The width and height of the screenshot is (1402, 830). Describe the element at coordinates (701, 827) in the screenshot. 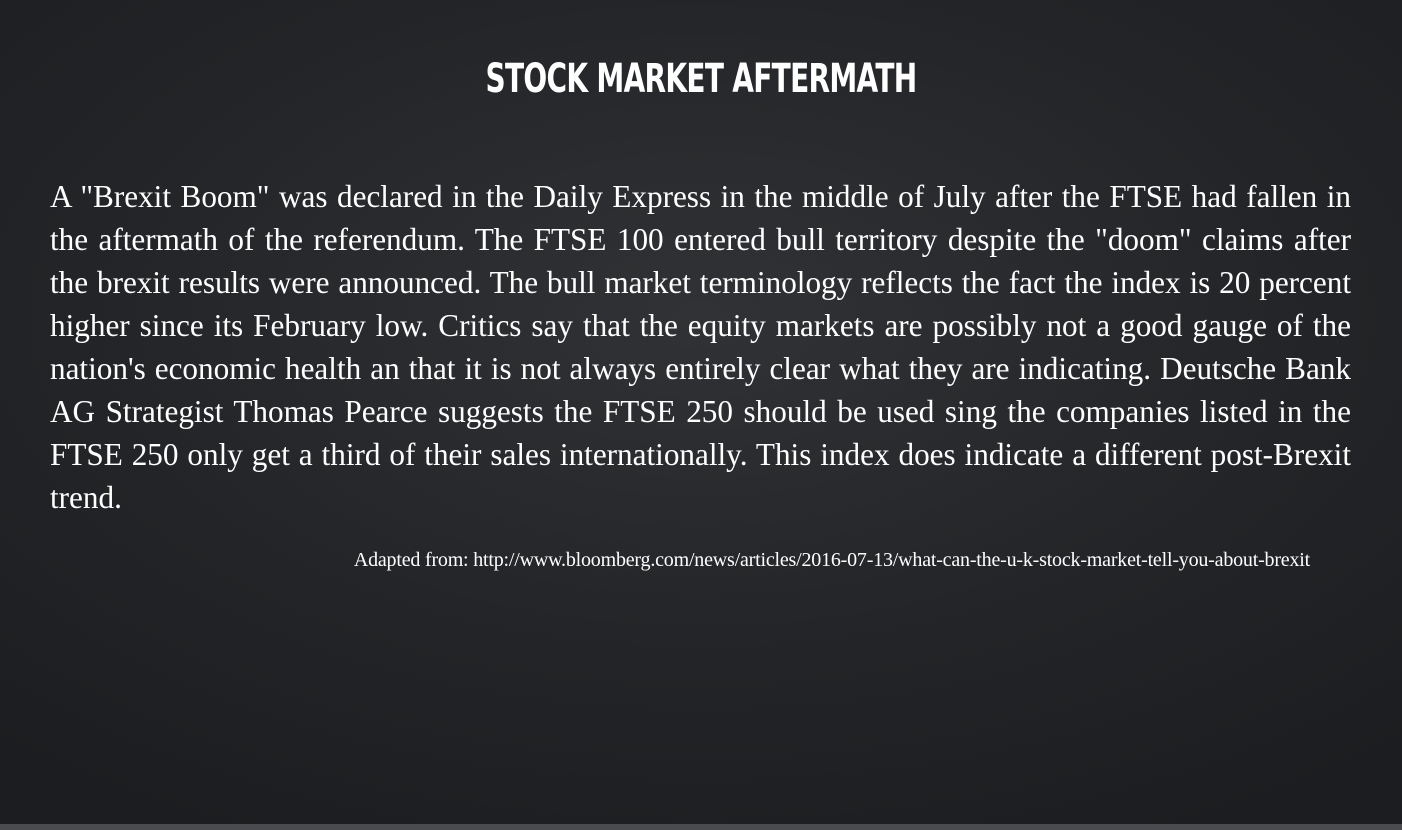

I see `bottom-bar` at that location.